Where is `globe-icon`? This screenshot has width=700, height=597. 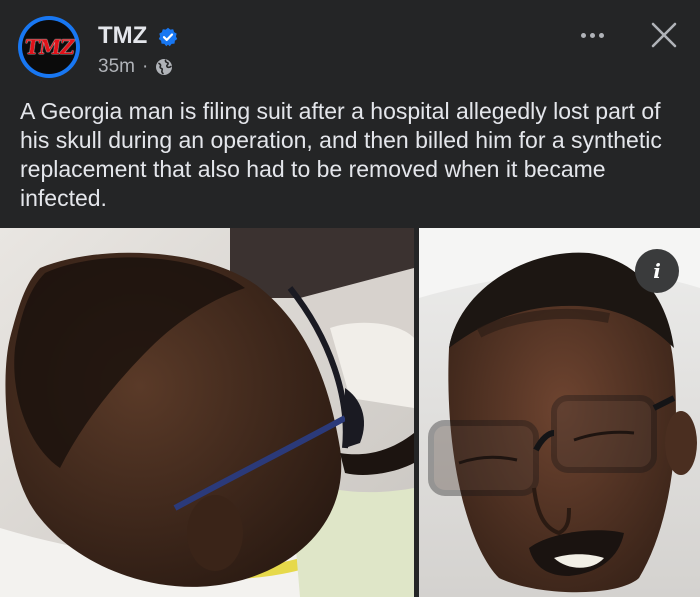
globe-icon is located at coordinates (164, 67).